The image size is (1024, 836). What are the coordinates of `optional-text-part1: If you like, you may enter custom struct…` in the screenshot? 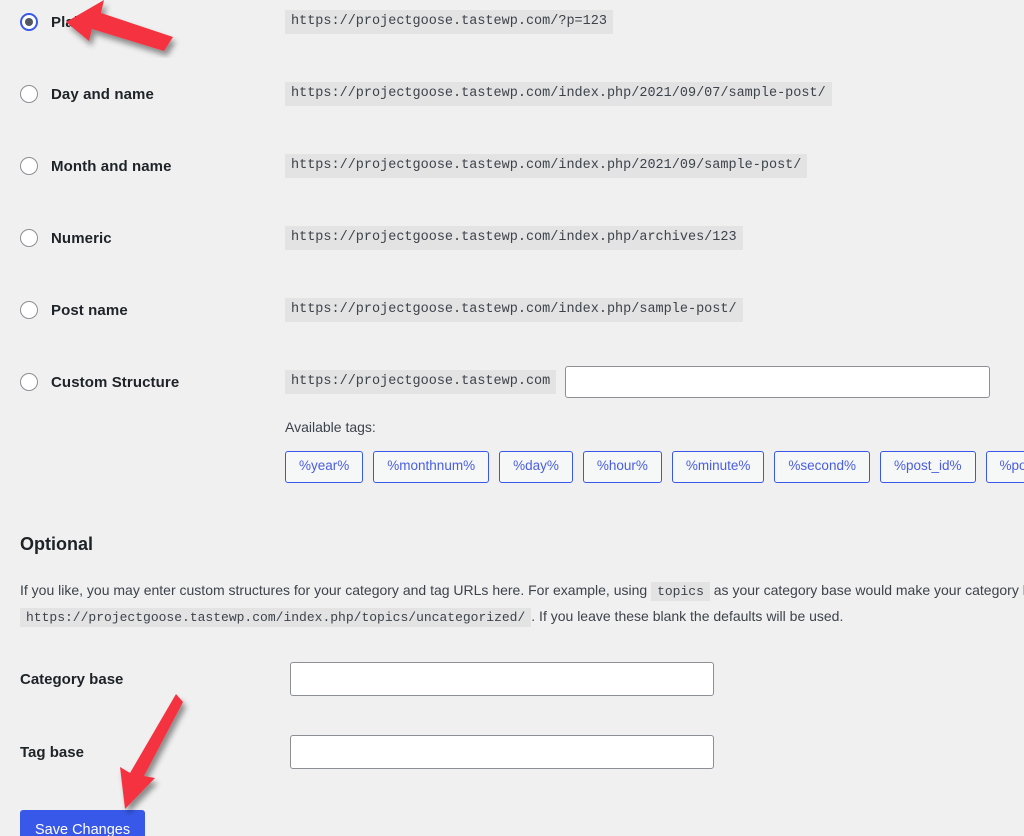 It's located at (334, 590).